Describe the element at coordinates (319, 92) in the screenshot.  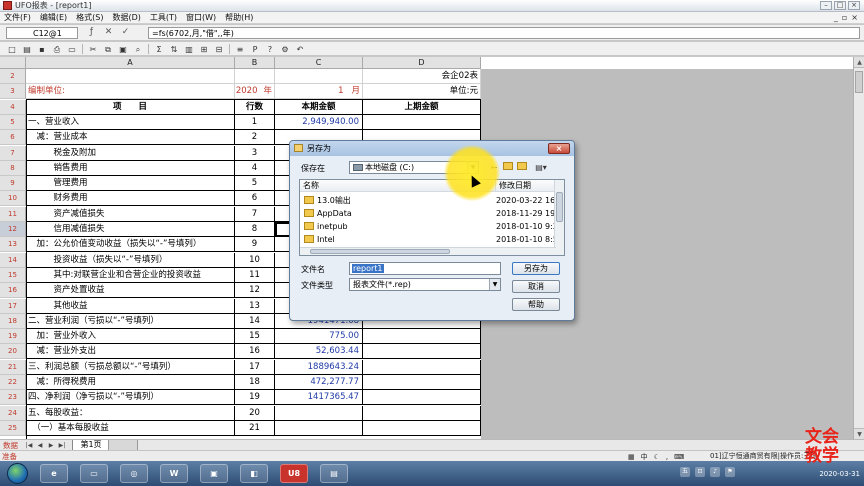
I see `month-cell: 1月` at that location.